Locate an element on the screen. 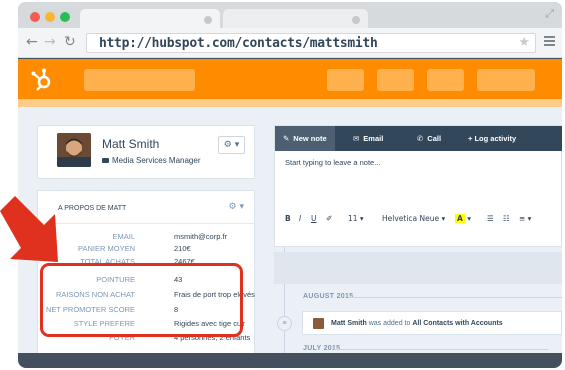 Image resolution: width=565 pixels, height=370 pixels. phone-icon: ✆ is located at coordinates (420, 138).